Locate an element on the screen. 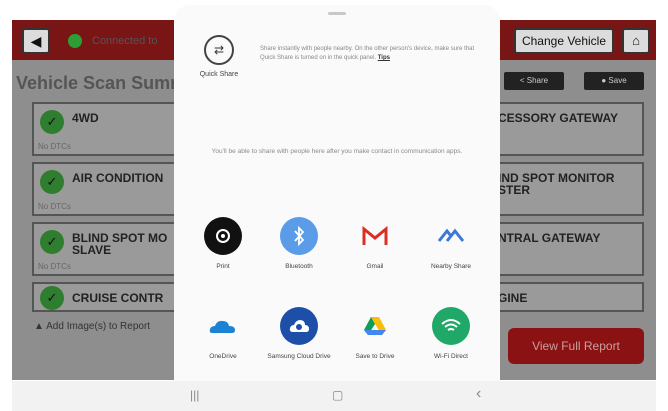  sheet-drag-handle is located at coordinates (337, 13).